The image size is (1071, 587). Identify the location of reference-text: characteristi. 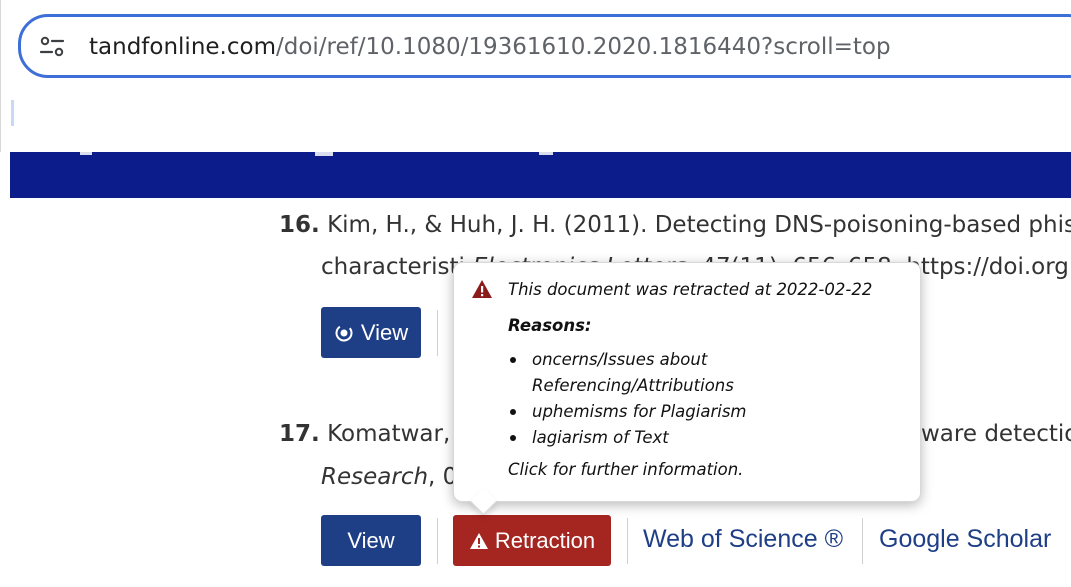
(393, 267).